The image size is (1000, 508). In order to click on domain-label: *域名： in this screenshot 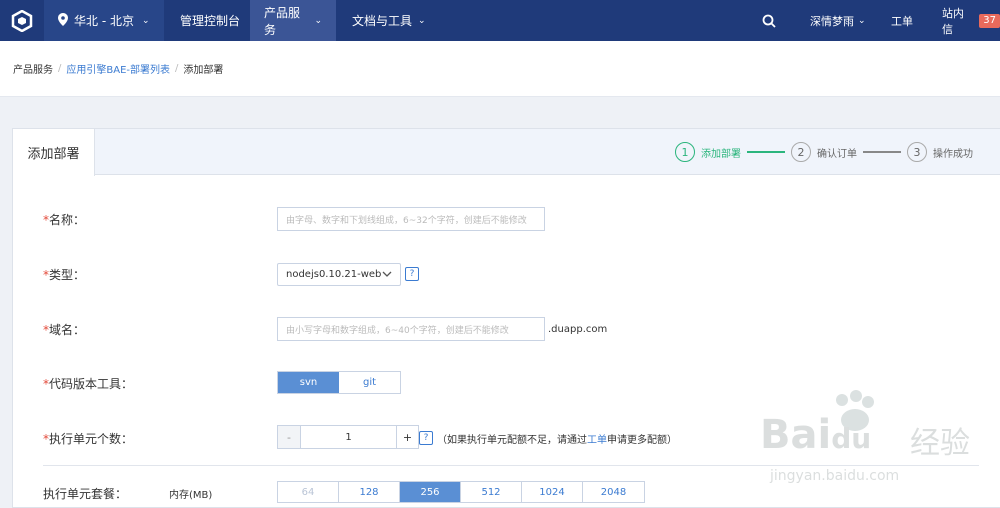, I will do `click(64, 329)`.